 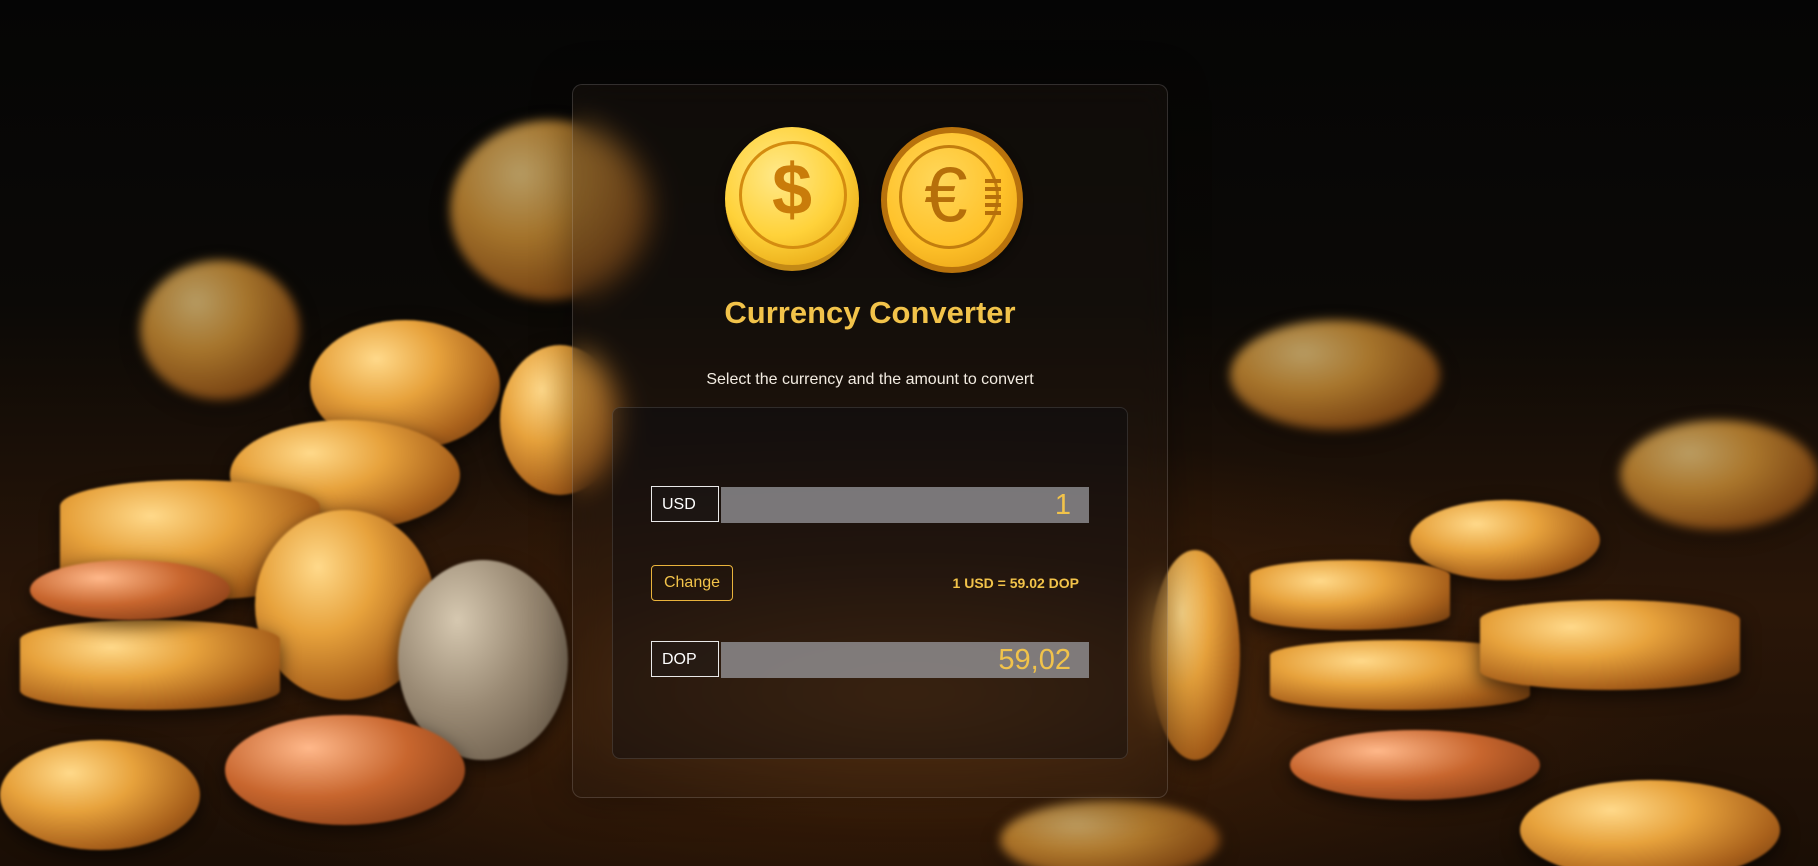 I want to click on page-title: Currency Converter, so click(x=870, y=312).